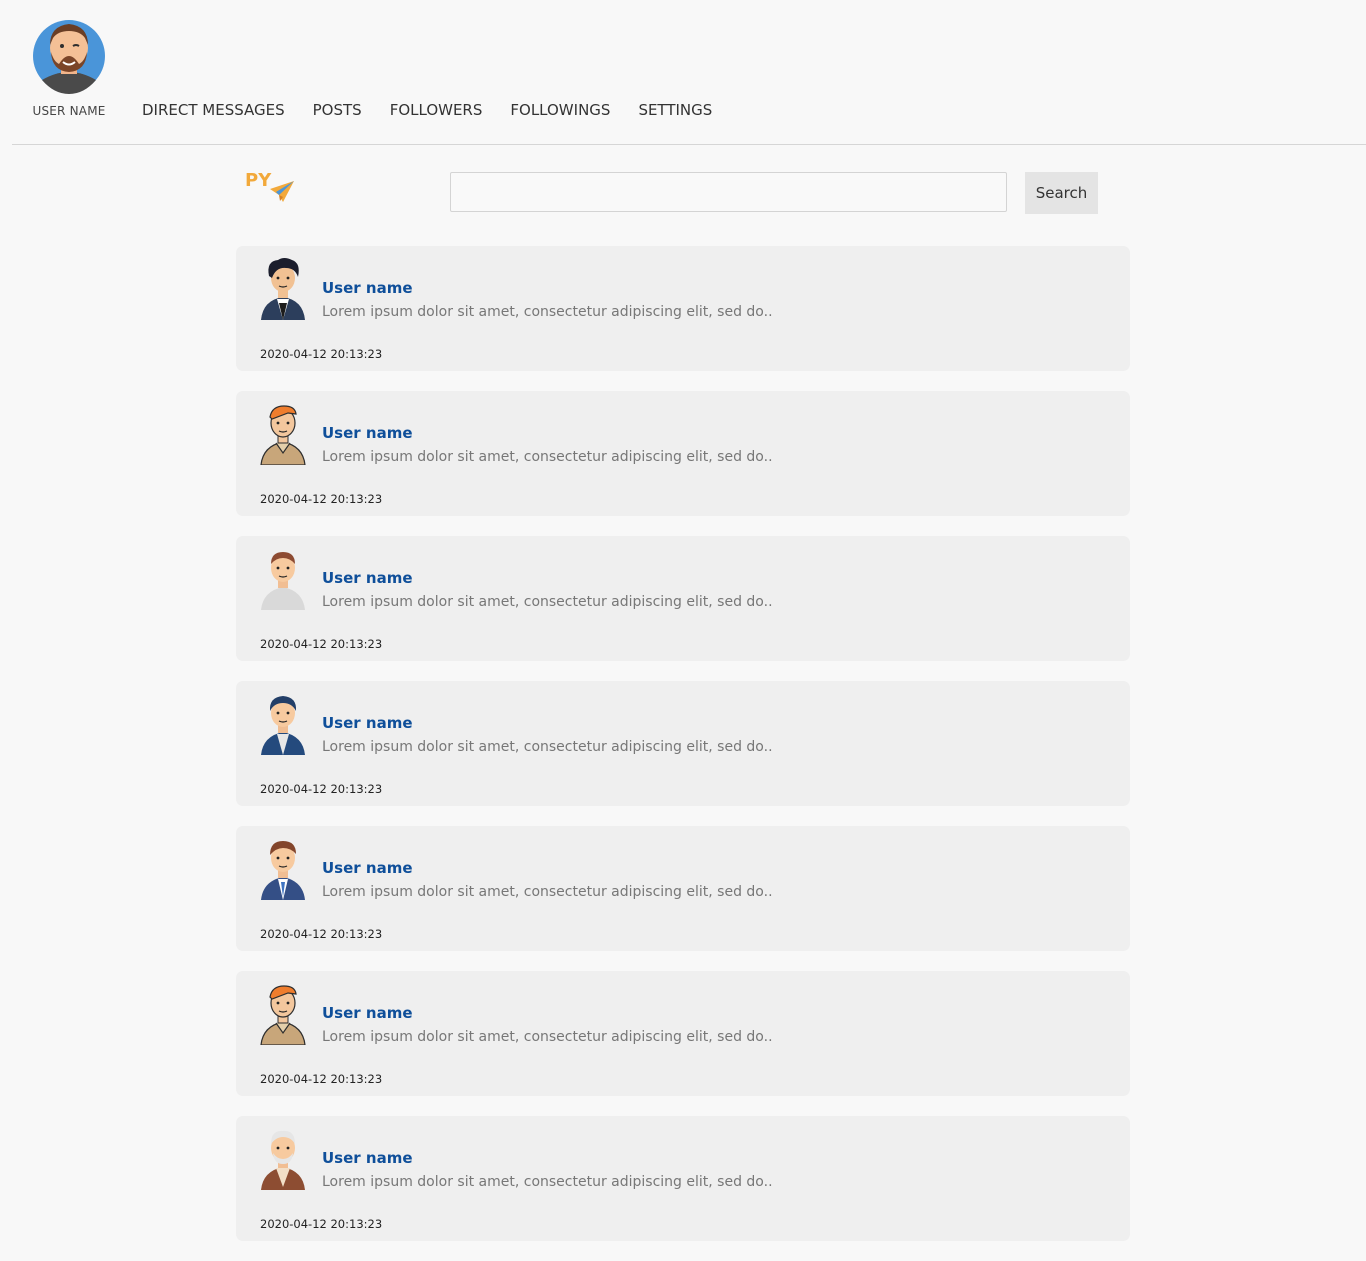  Describe the element at coordinates (69, 55) in the screenshot. I see `bearded-man-avatar-icon` at that location.